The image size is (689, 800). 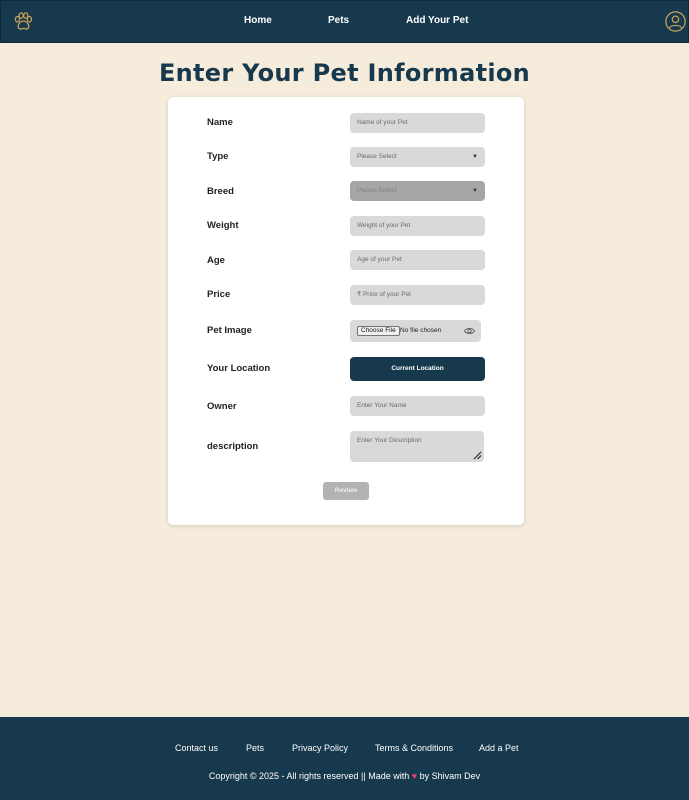 What do you see at coordinates (220, 122) in the screenshot?
I see `name-label: Name` at bounding box center [220, 122].